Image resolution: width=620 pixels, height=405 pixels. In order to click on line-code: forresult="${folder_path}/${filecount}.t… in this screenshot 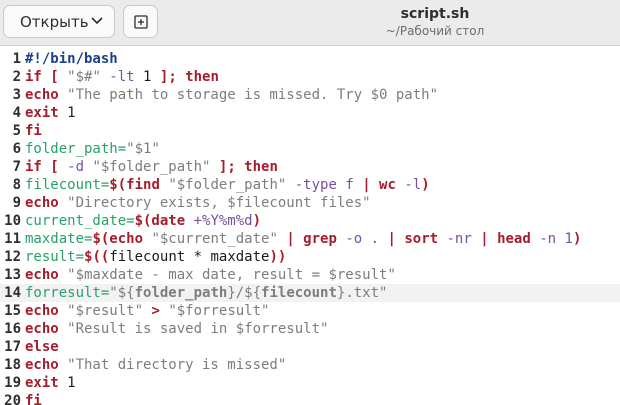, I will do `click(206, 293)`.